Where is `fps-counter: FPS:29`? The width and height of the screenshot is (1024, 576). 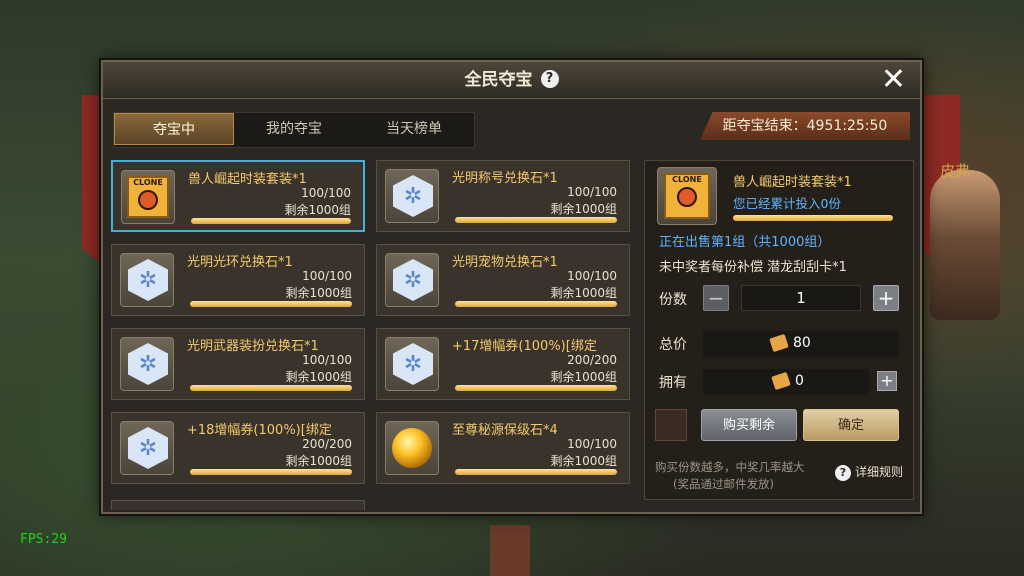 fps-counter: FPS:29 is located at coordinates (43, 539).